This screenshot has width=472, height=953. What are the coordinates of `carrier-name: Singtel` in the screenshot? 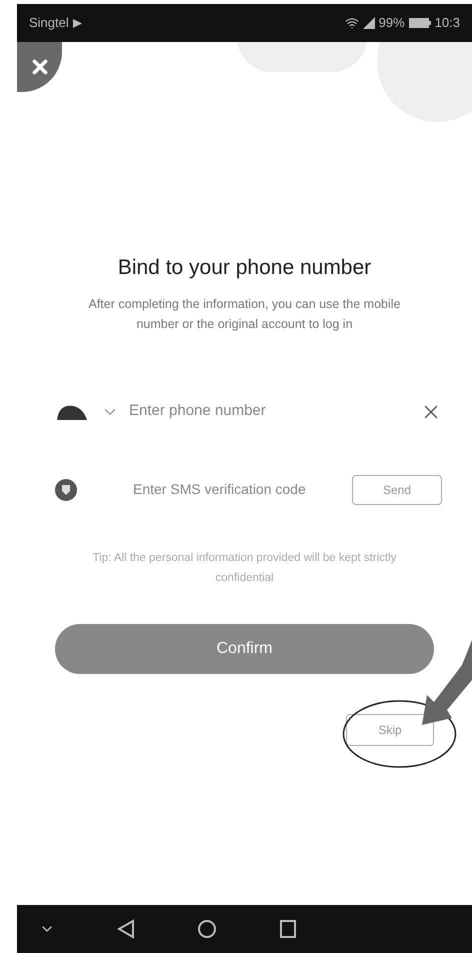 It's located at (49, 23).